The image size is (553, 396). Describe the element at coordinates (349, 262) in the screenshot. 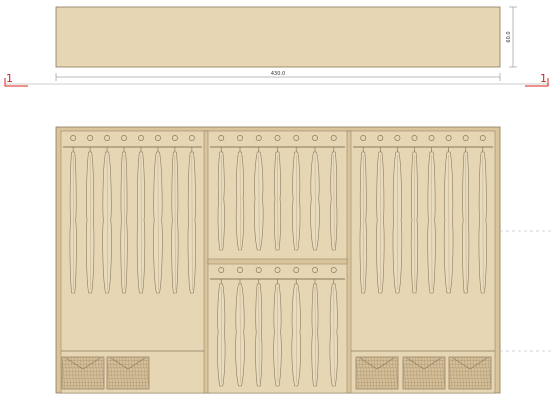

I see `divider-right` at that location.